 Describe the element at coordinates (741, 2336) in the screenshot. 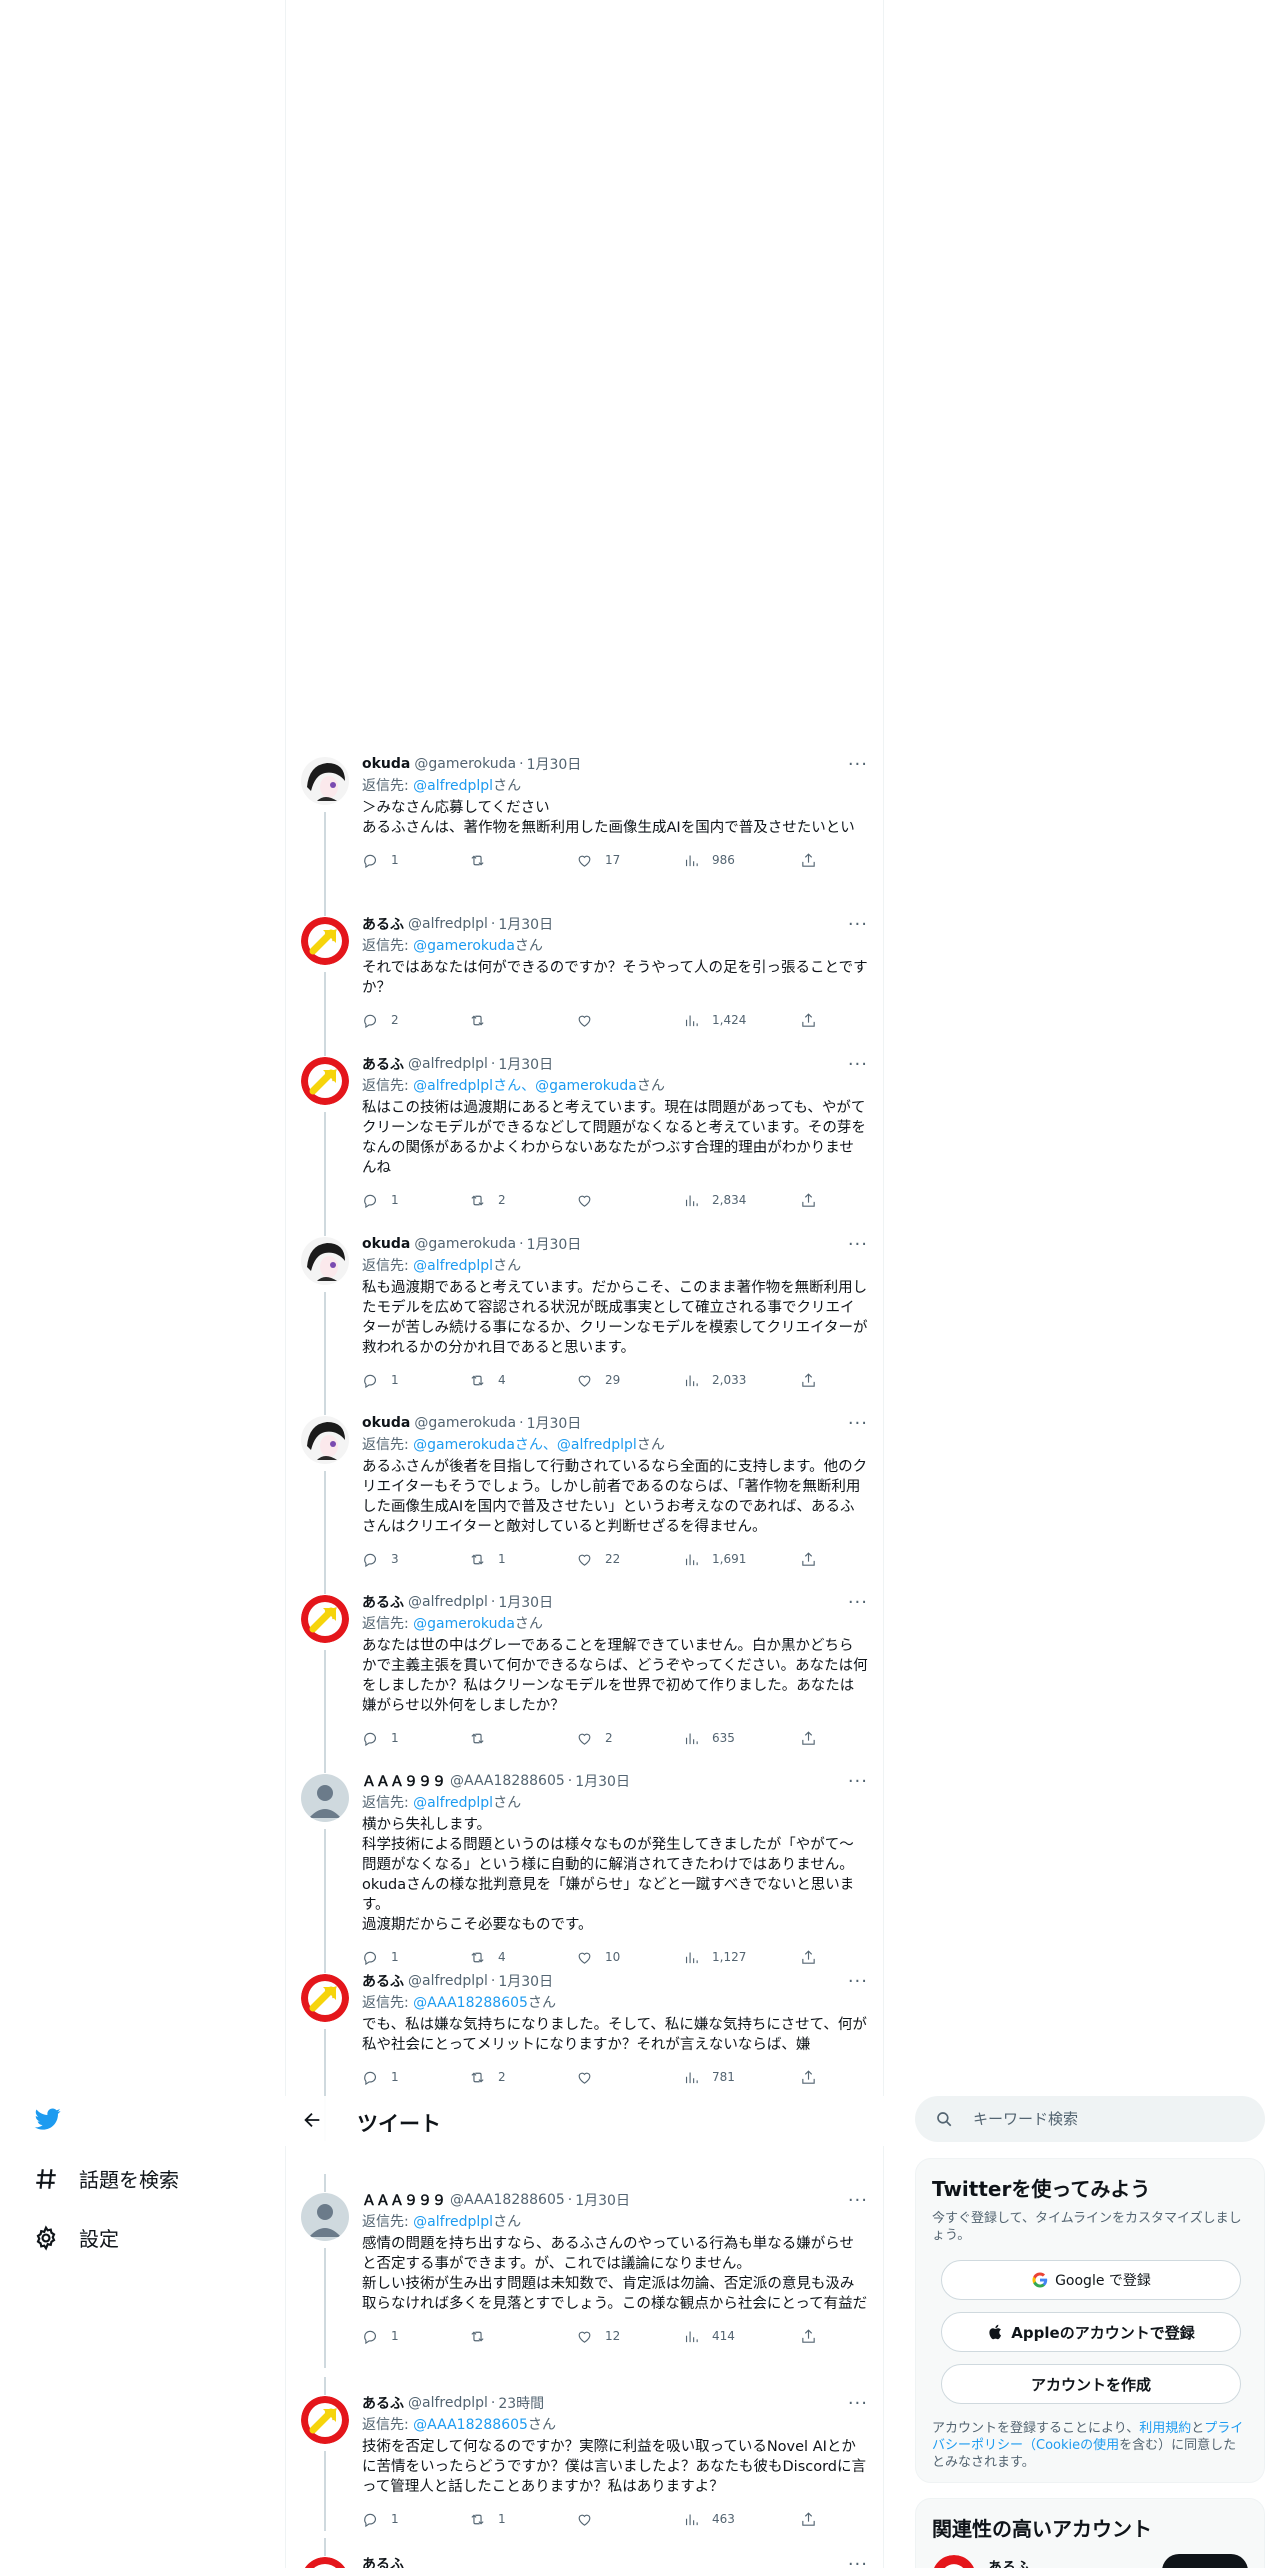

I see `views-button: 414` at that location.